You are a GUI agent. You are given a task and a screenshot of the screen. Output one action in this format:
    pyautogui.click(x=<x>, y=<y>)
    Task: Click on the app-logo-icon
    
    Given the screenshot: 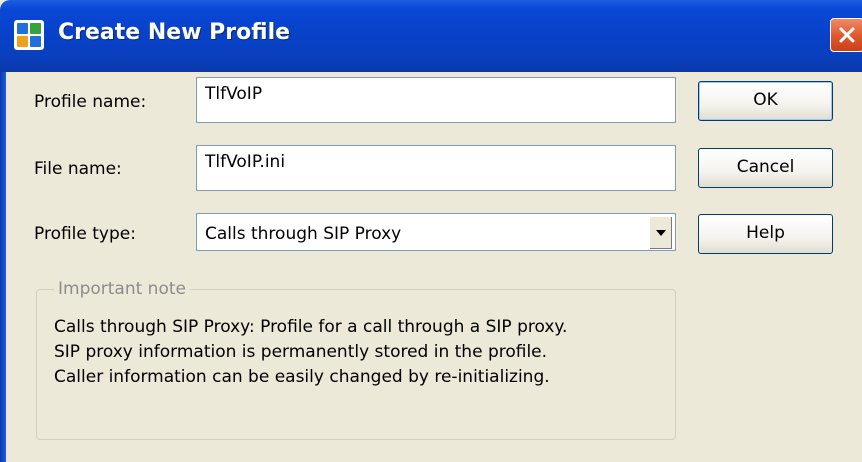 What is the action you would take?
    pyautogui.click(x=29, y=35)
    